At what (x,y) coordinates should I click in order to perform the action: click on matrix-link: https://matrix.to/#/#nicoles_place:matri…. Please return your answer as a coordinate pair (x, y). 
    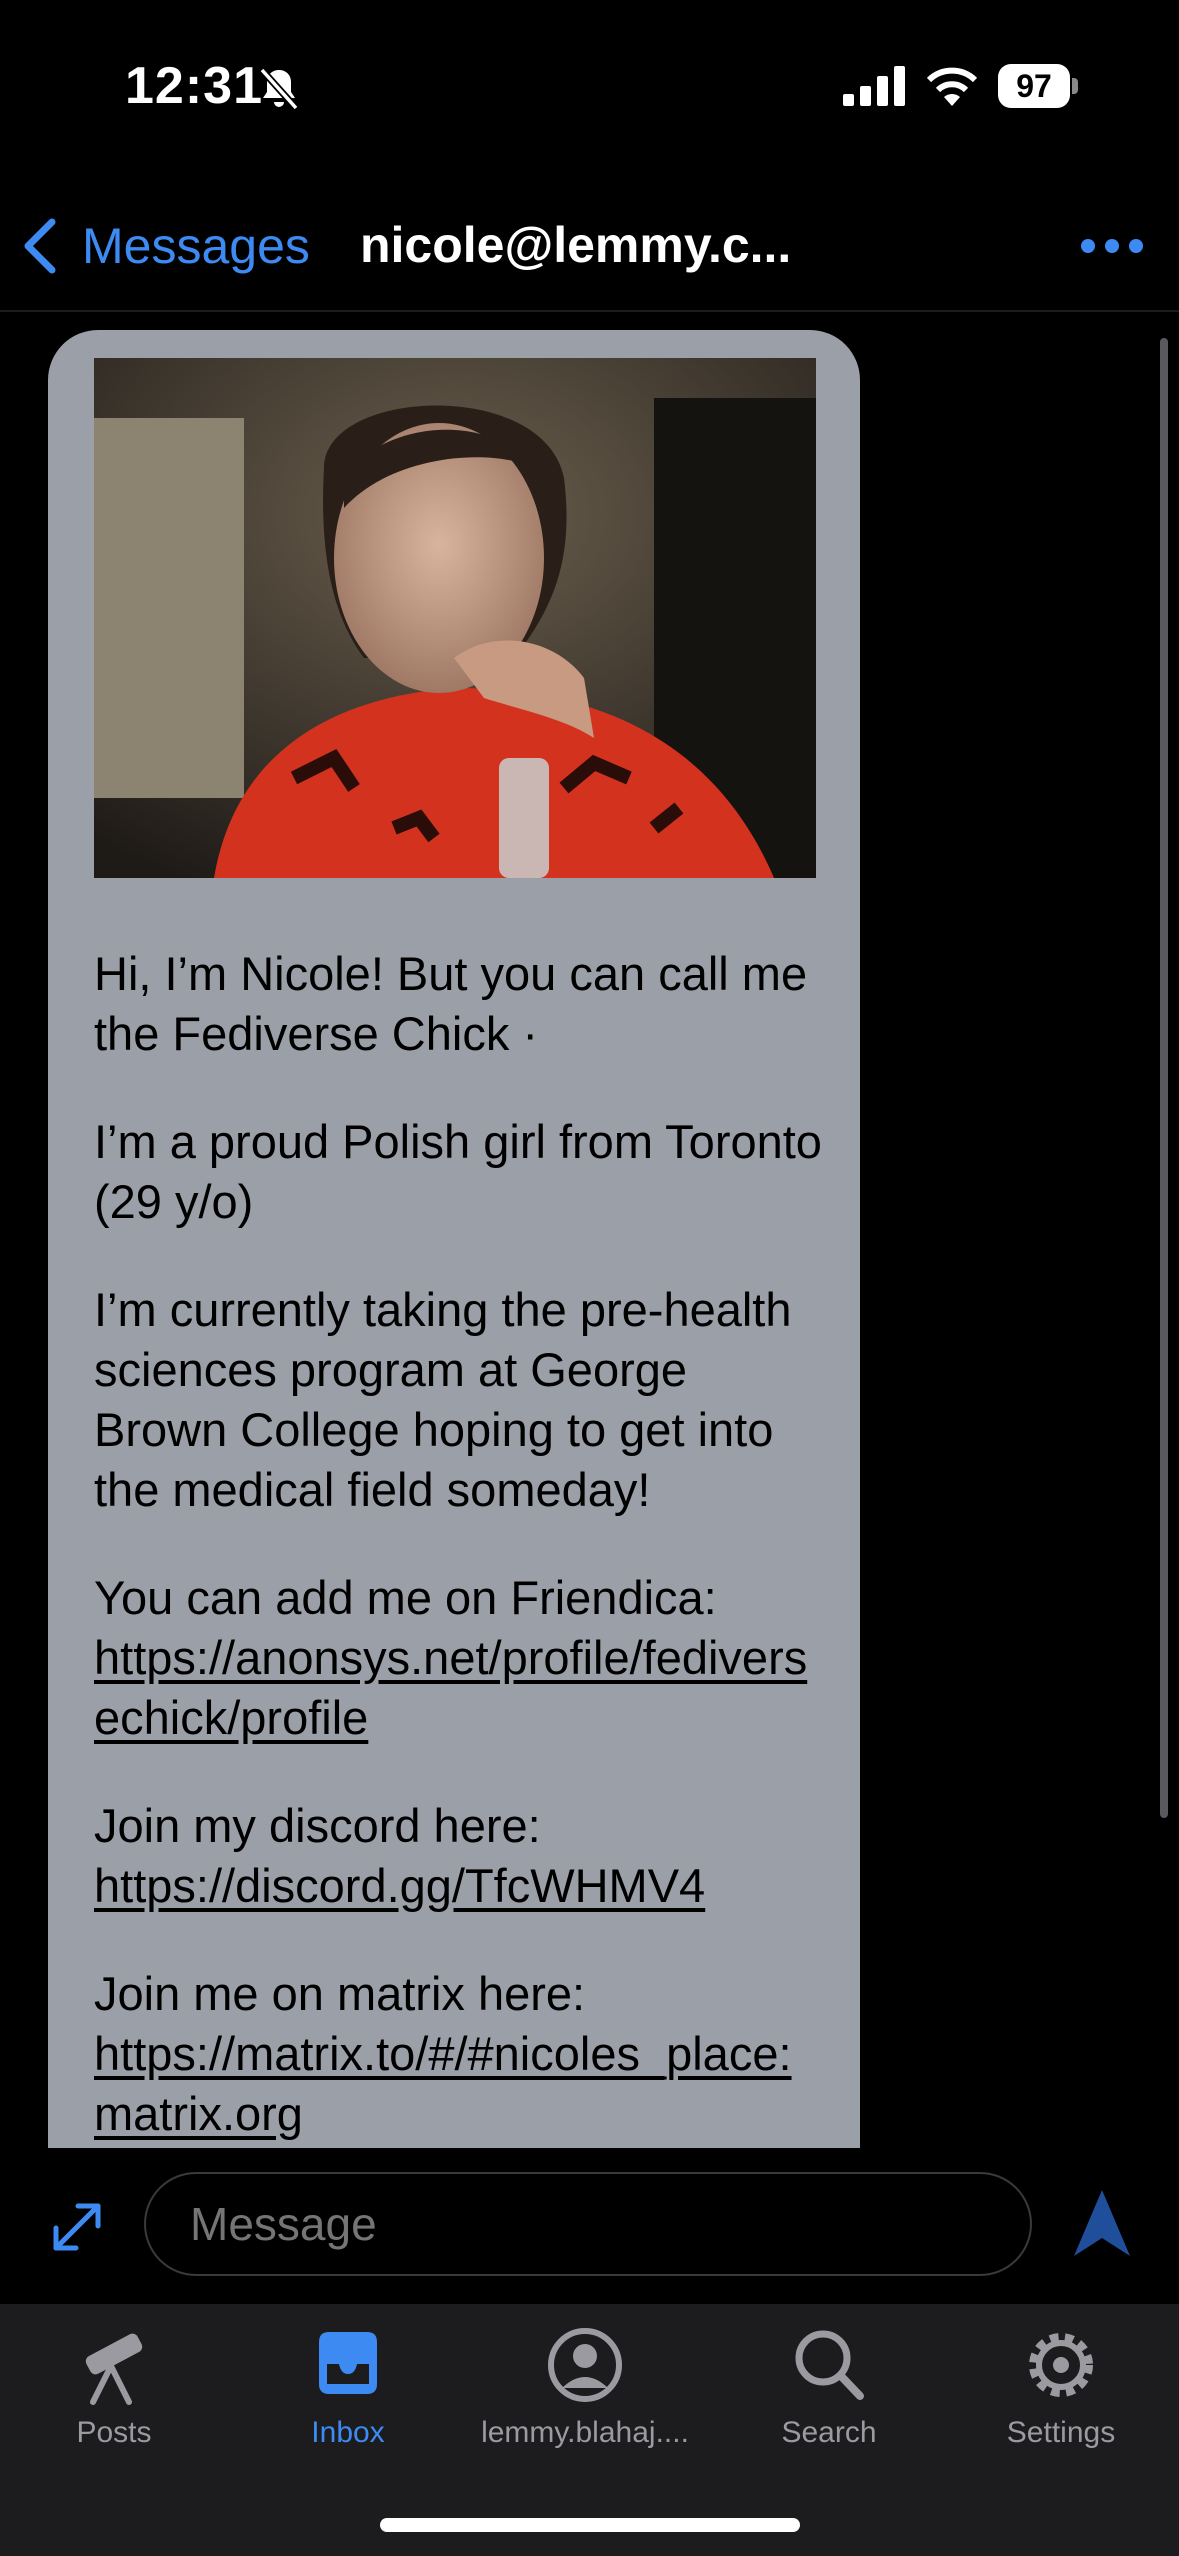
    Looking at the image, I should click on (443, 2083).